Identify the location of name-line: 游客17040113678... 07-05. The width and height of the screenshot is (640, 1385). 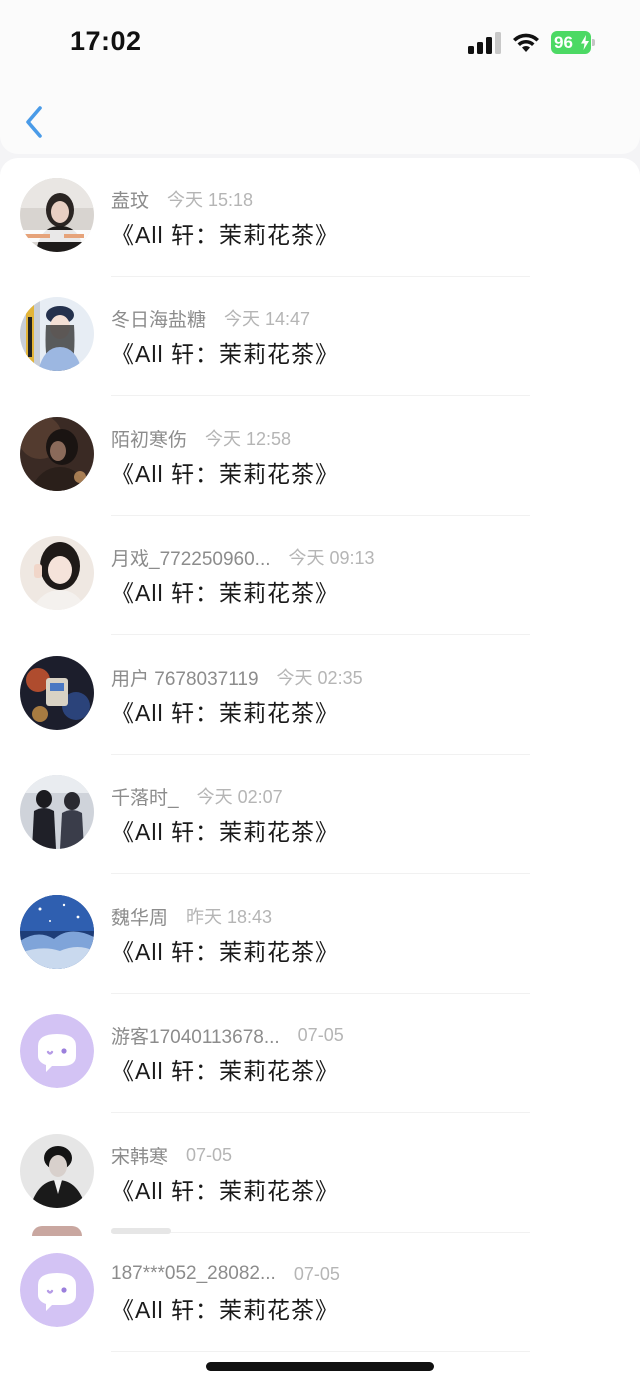
(227, 1035).